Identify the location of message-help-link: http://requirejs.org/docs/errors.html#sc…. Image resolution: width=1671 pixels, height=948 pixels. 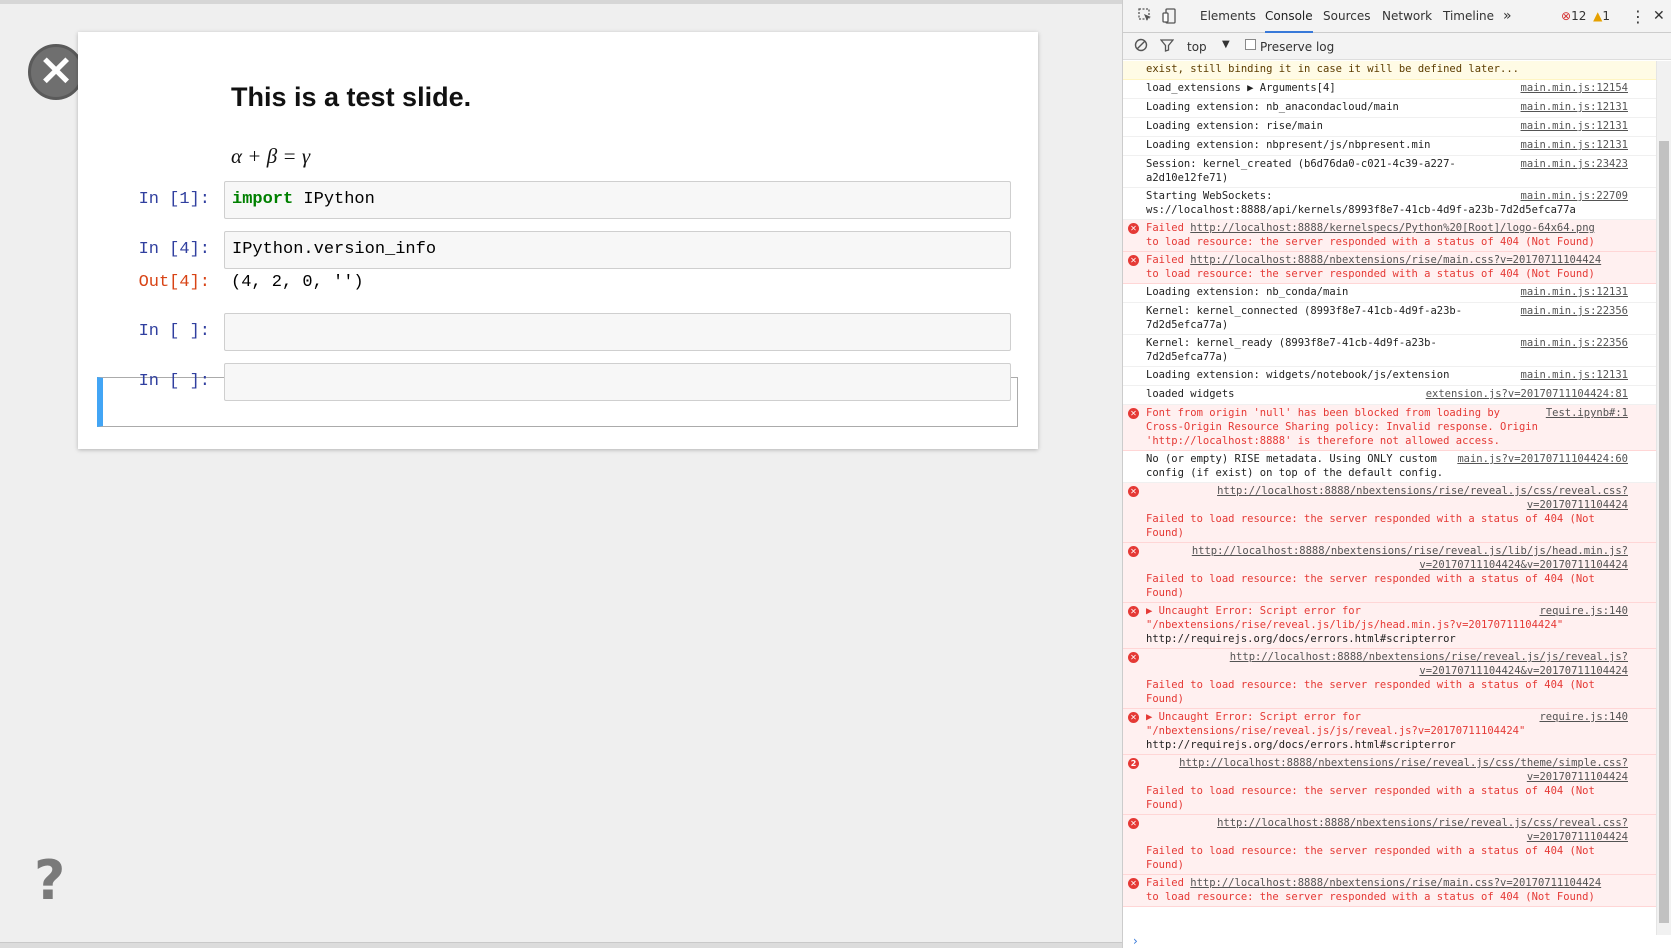
(1301, 639).